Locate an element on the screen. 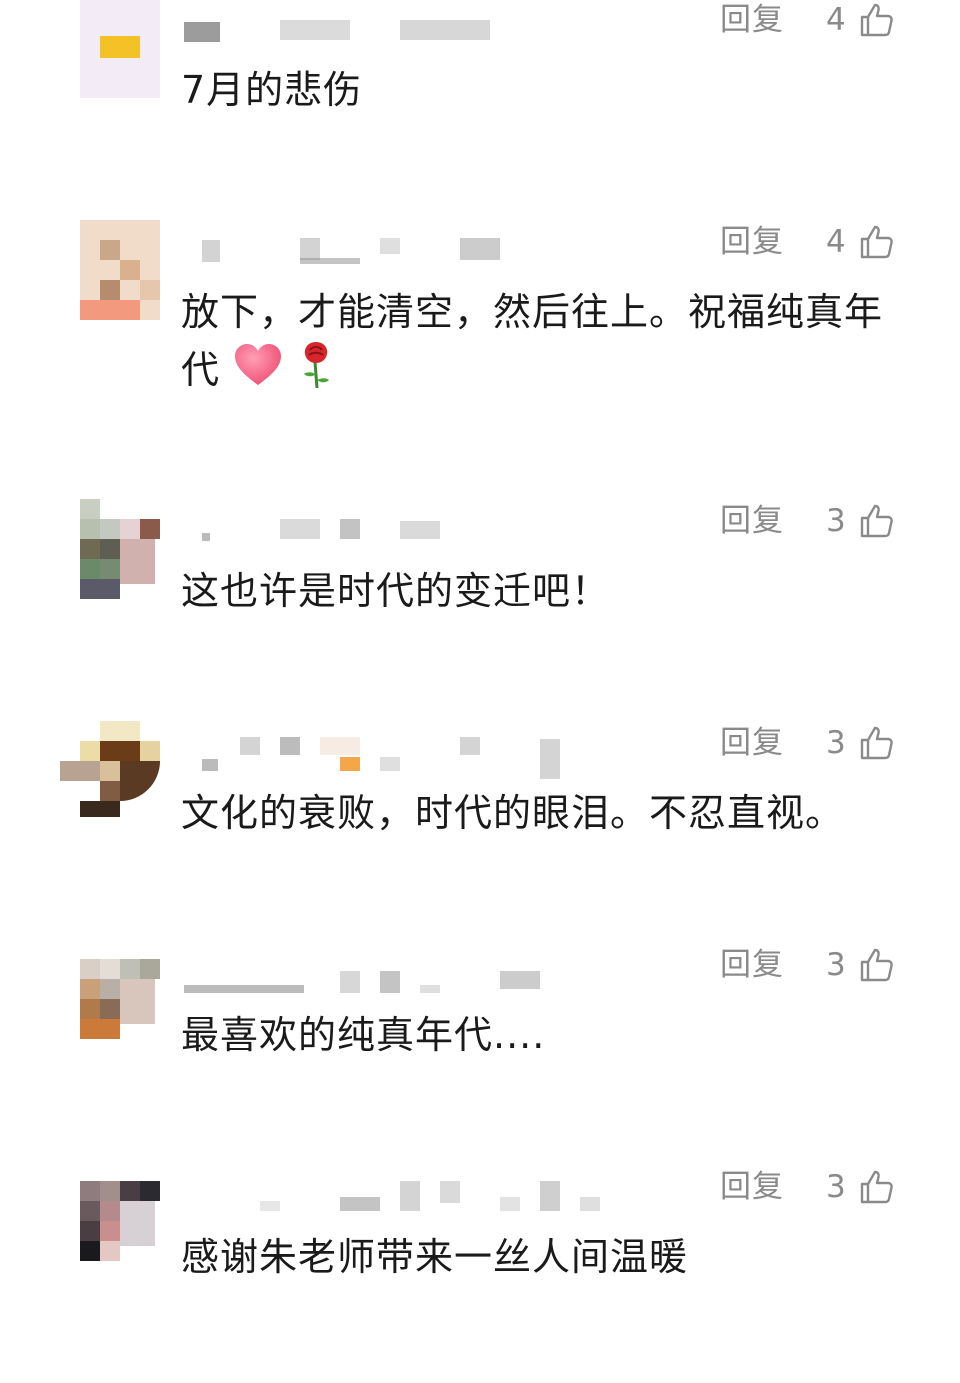  comment-text: 放下，才能清空，然后往上。祝福纯真年代 is located at coordinates (546, 344).